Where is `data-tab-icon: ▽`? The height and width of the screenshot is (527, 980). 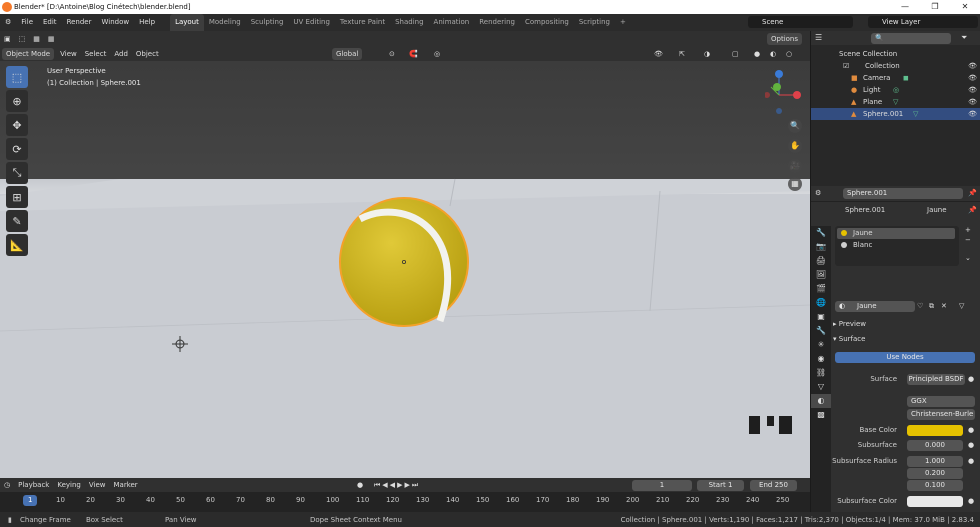 data-tab-icon: ▽ is located at coordinates (821, 387).